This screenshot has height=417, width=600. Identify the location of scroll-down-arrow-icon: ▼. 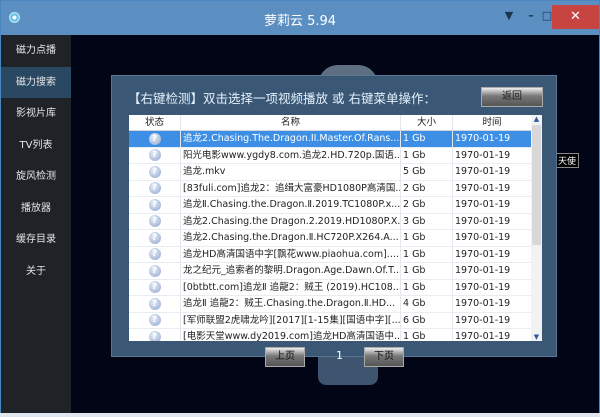
(536, 337).